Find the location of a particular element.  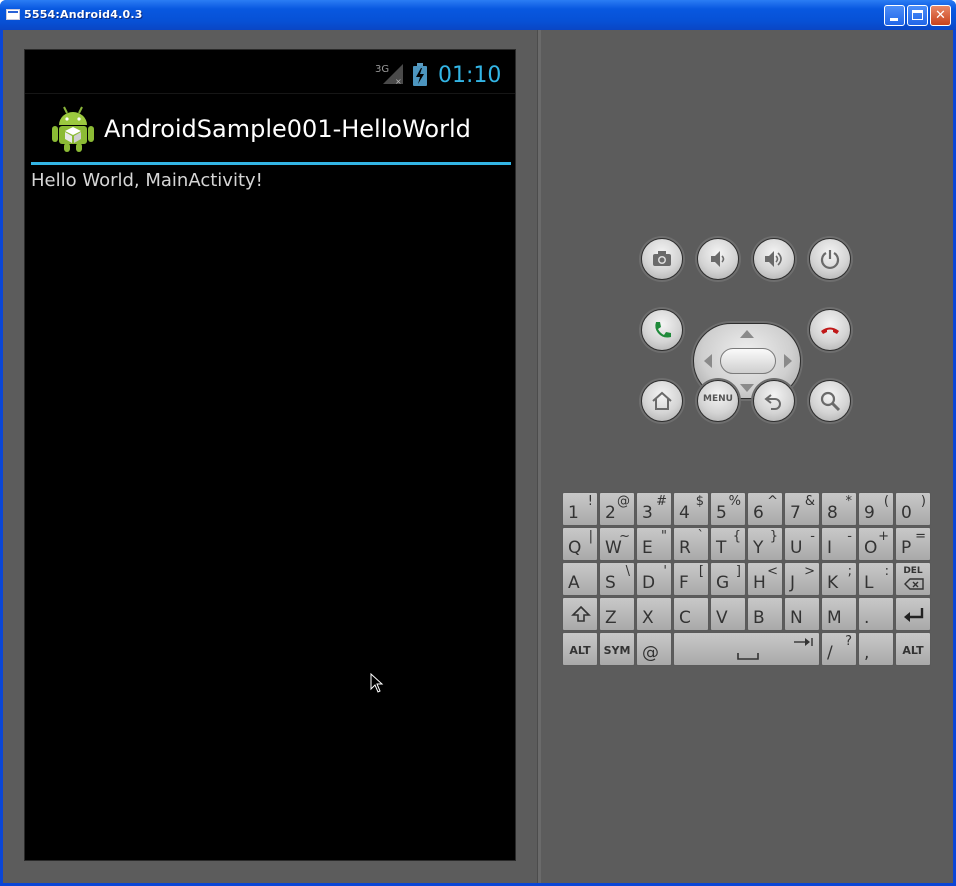

key-b: B is located at coordinates (765, 614).